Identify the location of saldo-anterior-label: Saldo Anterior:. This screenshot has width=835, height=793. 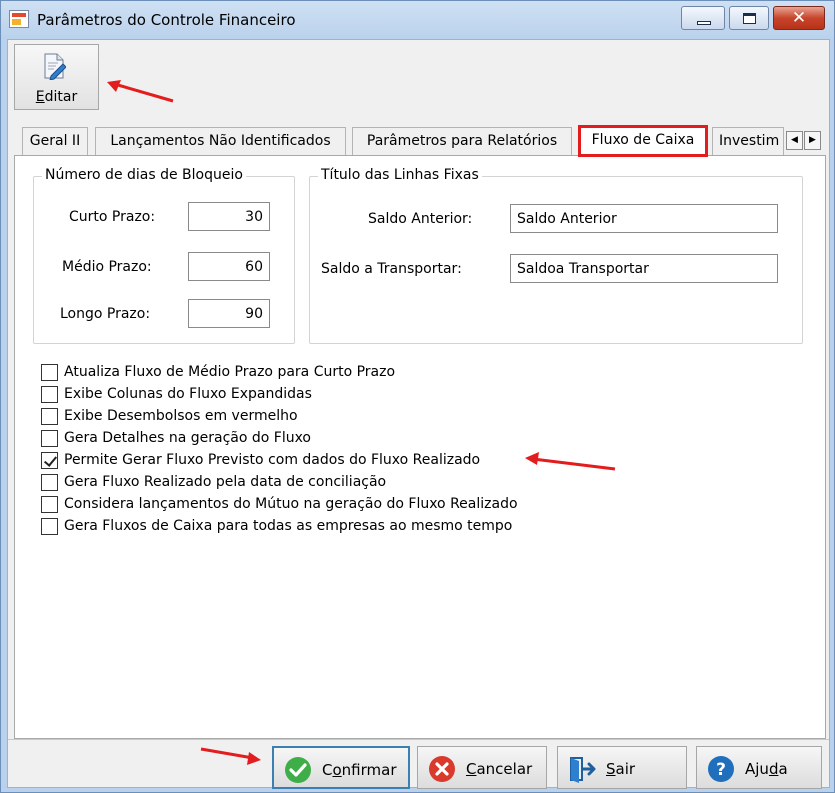
(420, 219).